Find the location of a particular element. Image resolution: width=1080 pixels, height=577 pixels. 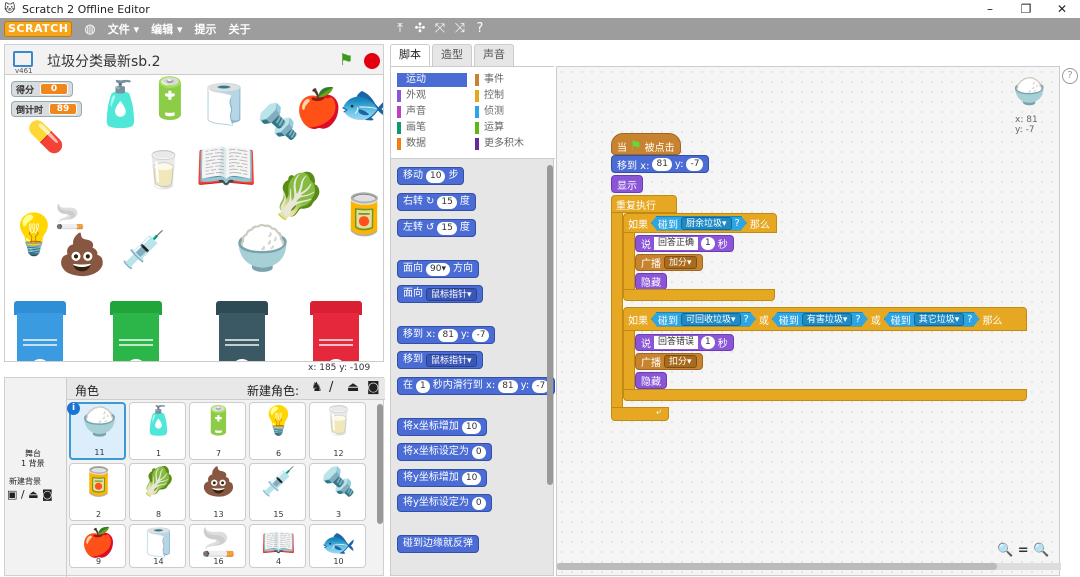

zoom-controls: 🔍 = 🔍 is located at coordinates (1023, 550).